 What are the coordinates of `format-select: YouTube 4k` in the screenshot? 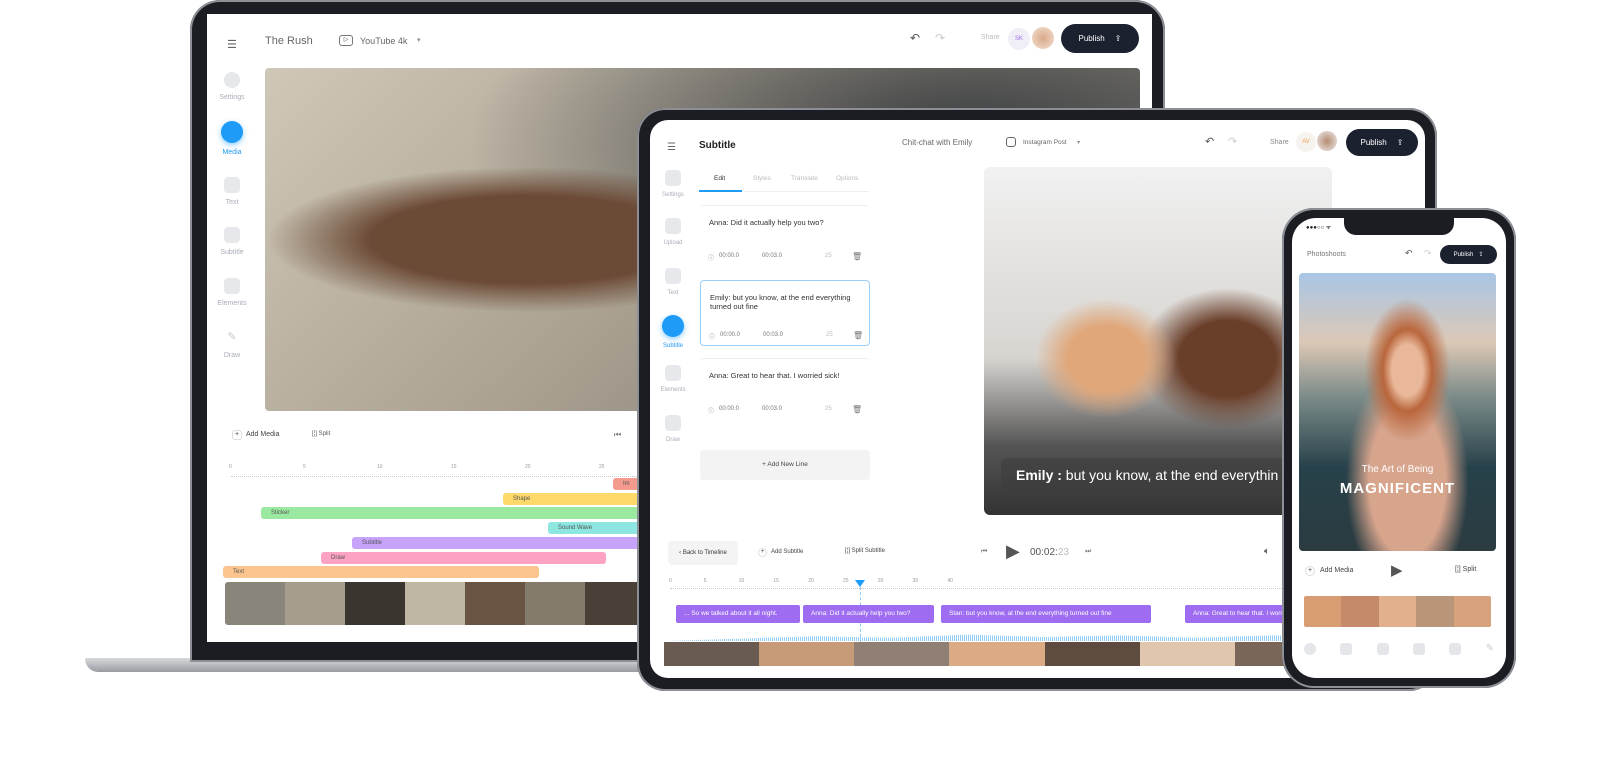 It's located at (383, 41).